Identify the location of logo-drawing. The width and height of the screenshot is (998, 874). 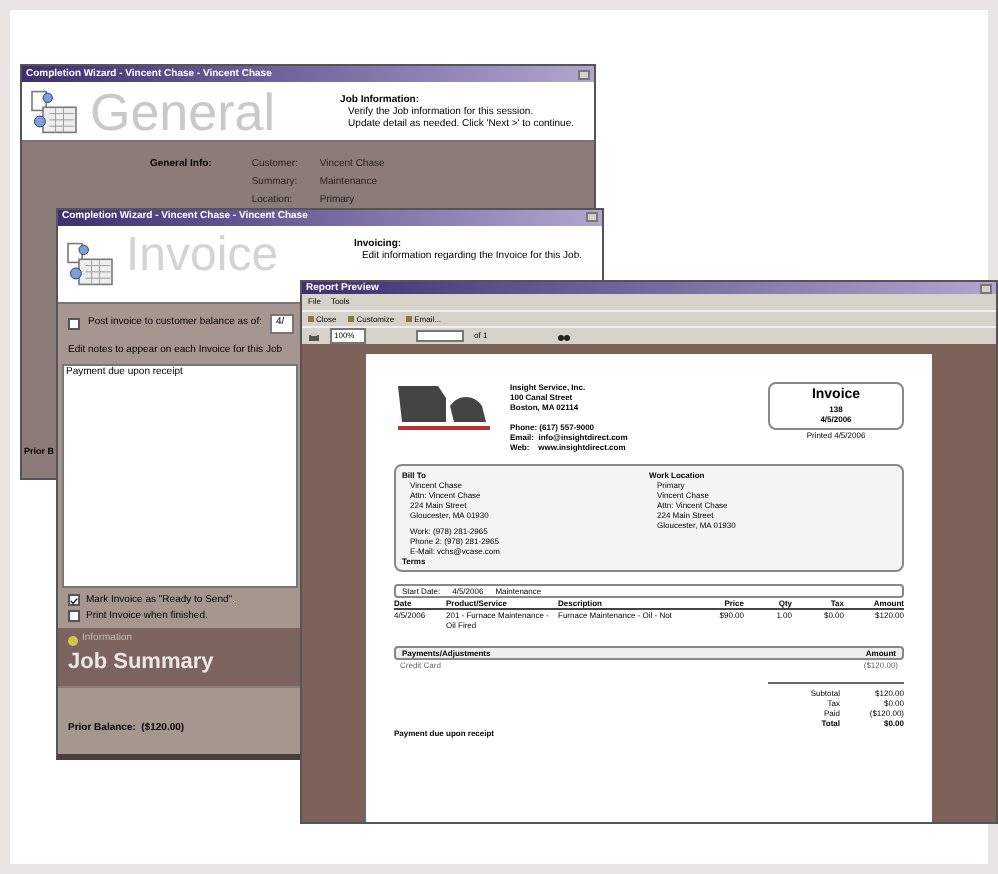
(444, 408).